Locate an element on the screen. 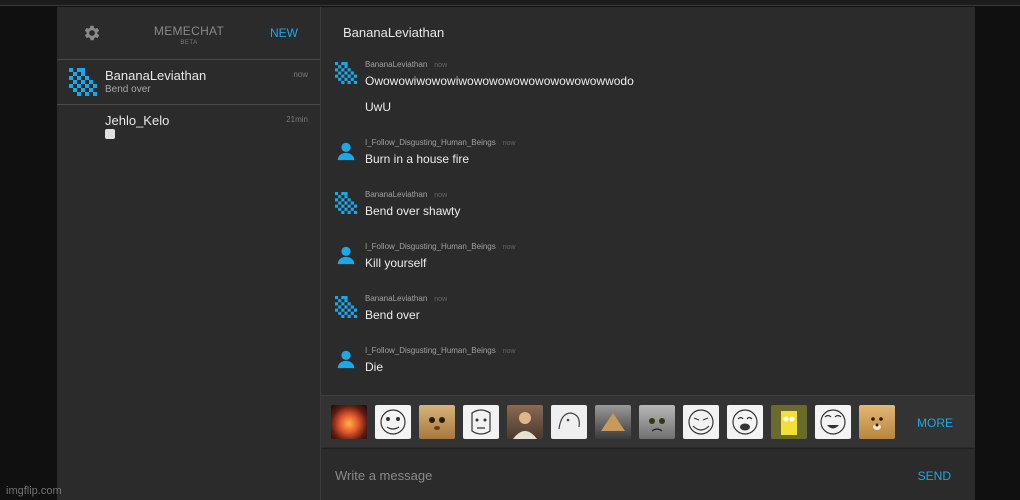 This screenshot has width=1020, height=500. watermark: imgflip.com is located at coordinates (34, 491).